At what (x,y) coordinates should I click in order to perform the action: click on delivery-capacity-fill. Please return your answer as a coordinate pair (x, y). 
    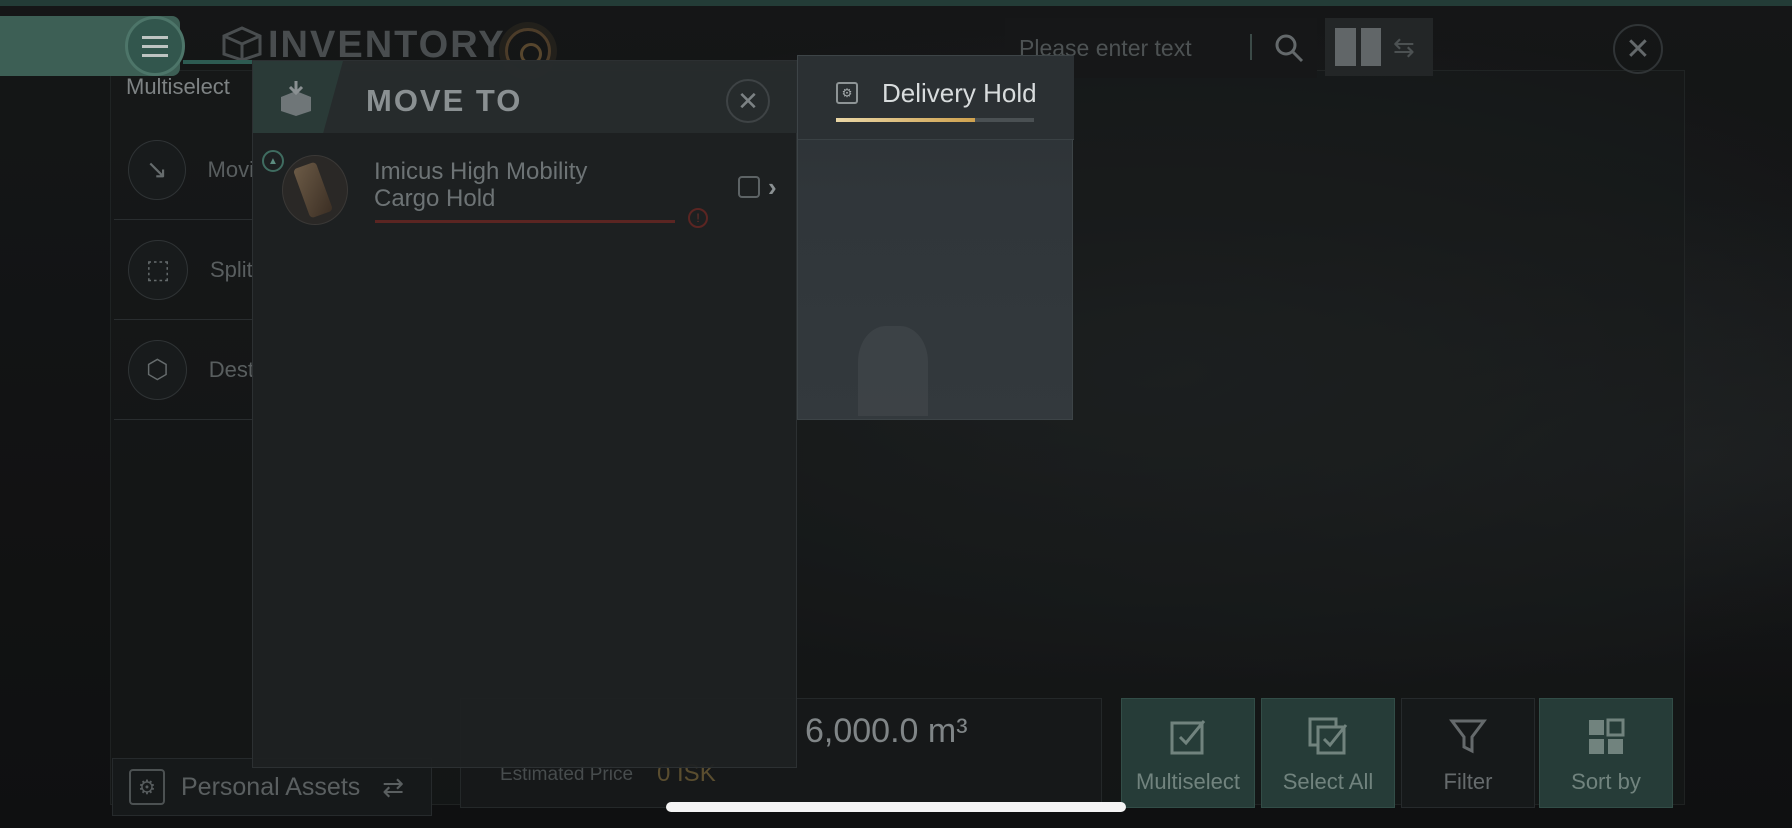
    Looking at the image, I should click on (905, 120).